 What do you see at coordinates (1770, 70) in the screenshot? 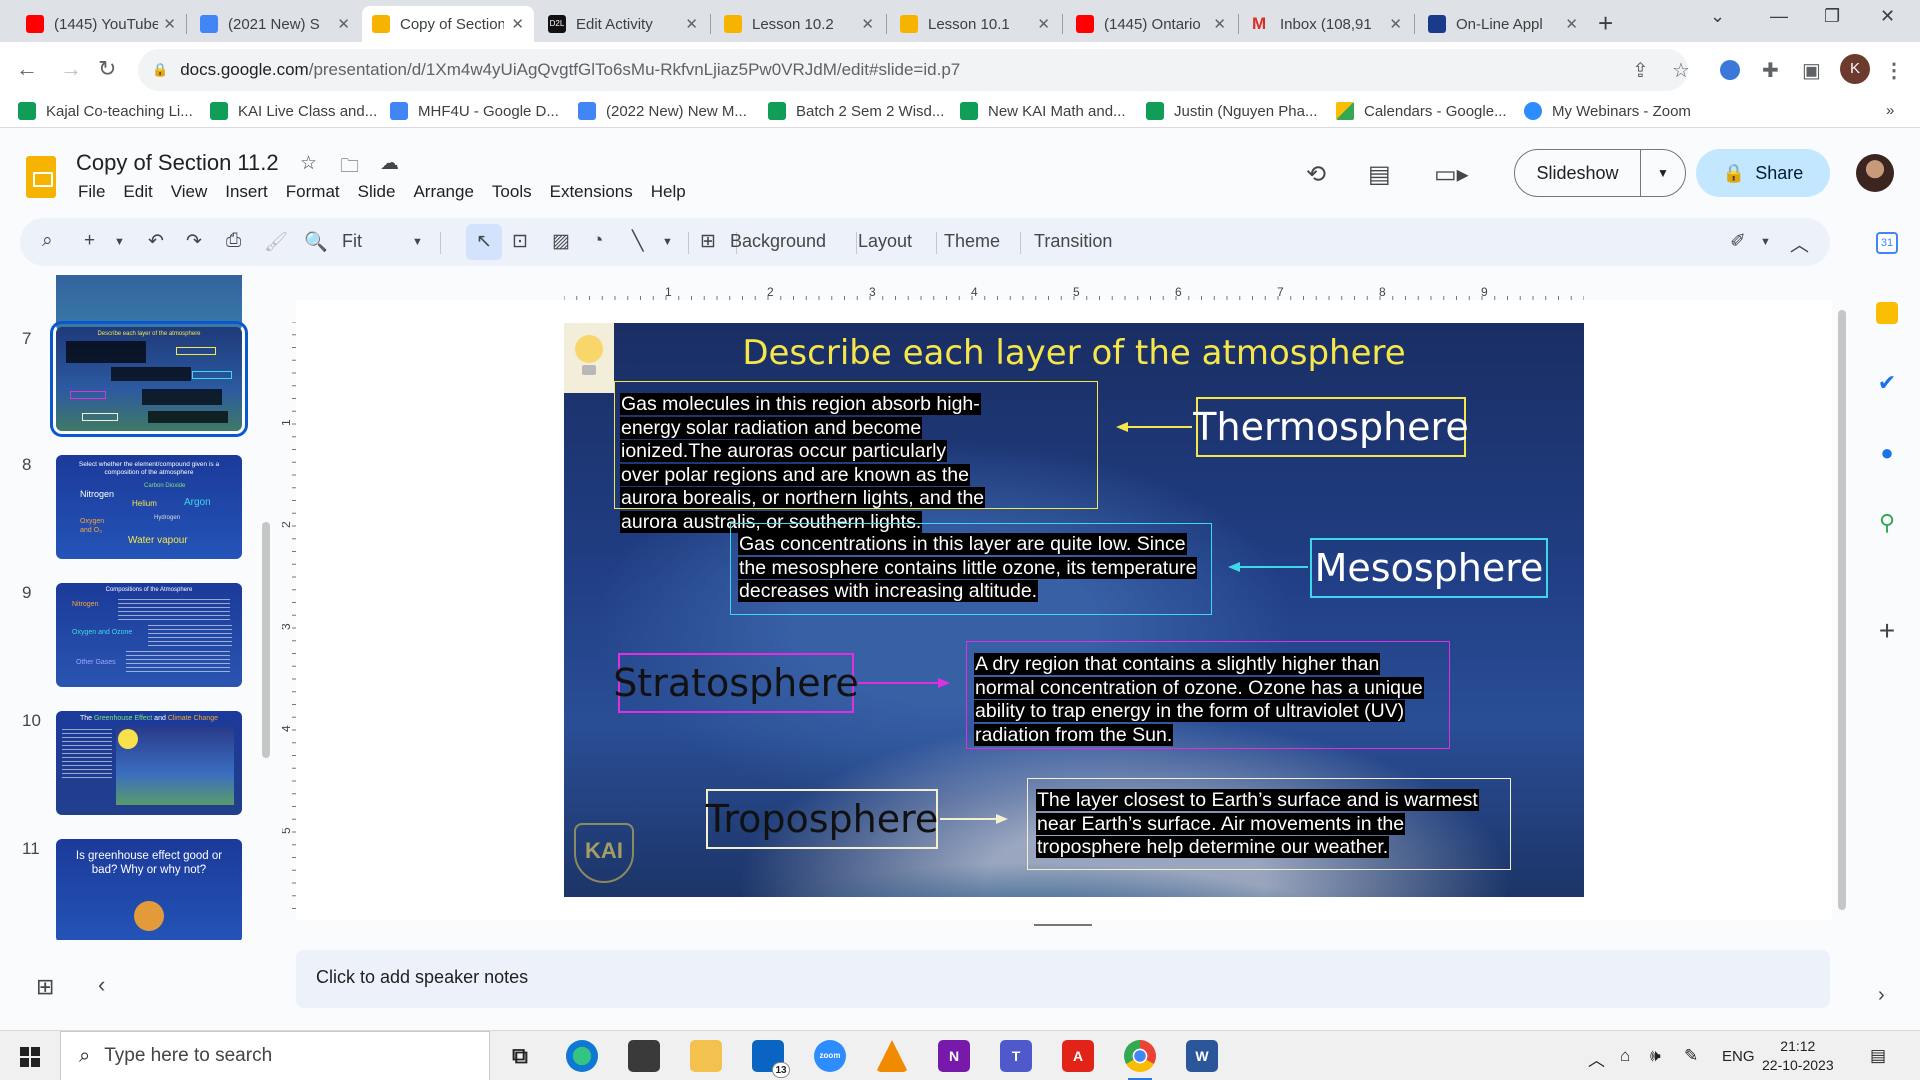
I see `puzzle-icon: ✚` at bounding box center [1770, 70].